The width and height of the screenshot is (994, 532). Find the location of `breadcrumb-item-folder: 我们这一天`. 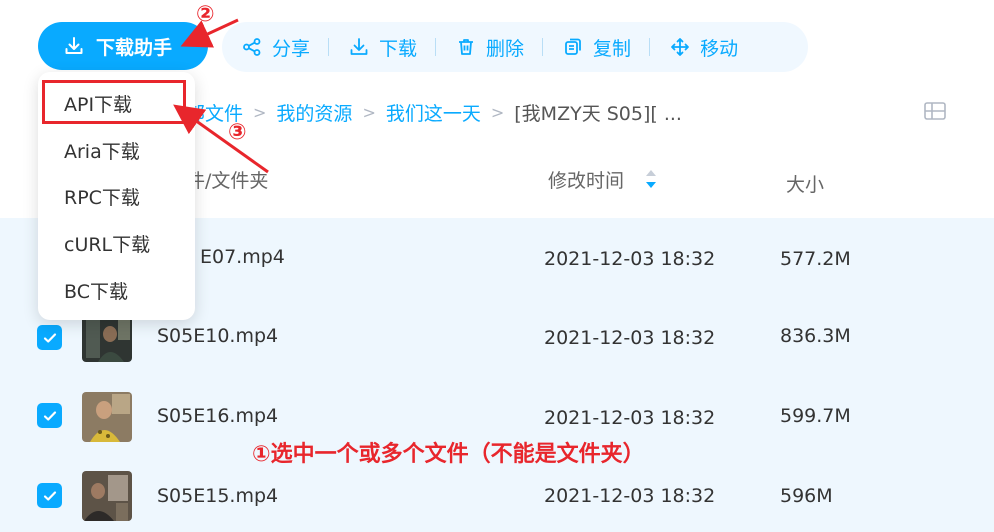

breadcrumb-item-folder: 我们这一天 is located at coordinates (433, 112).